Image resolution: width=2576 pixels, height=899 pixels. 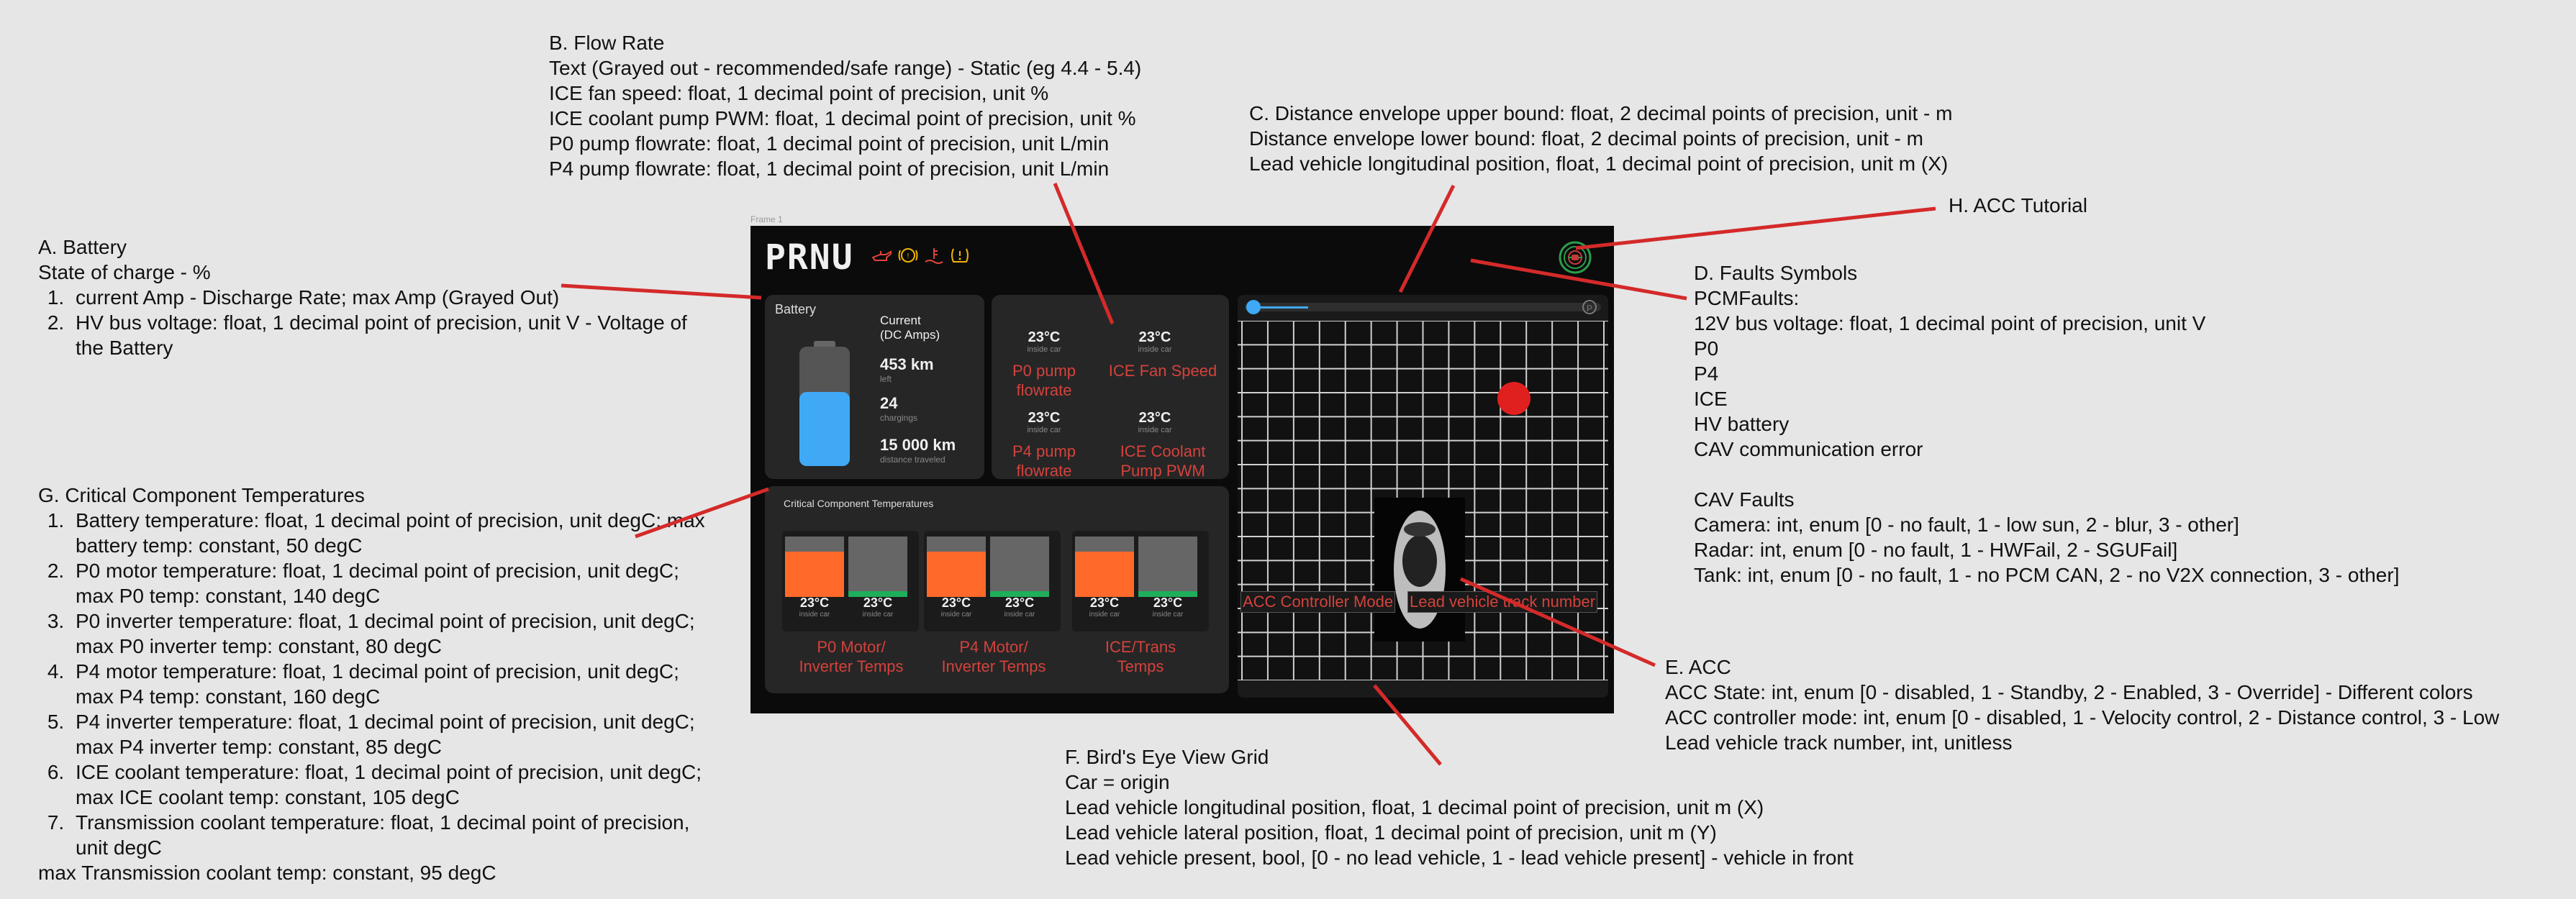 What do you see at coordinates (815, 607) in the screenshot?
I see `p0-motor-temp-value: 23°C inside car` at bounding box center [815, 607].